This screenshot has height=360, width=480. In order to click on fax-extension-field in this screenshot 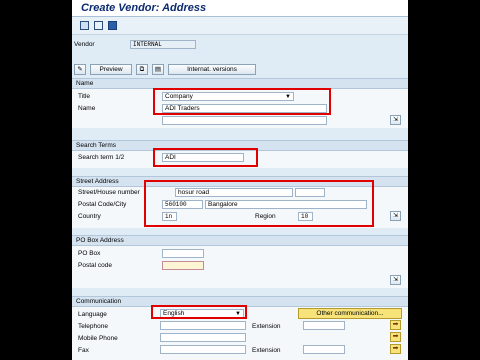, I will do `click(324, 349)`.